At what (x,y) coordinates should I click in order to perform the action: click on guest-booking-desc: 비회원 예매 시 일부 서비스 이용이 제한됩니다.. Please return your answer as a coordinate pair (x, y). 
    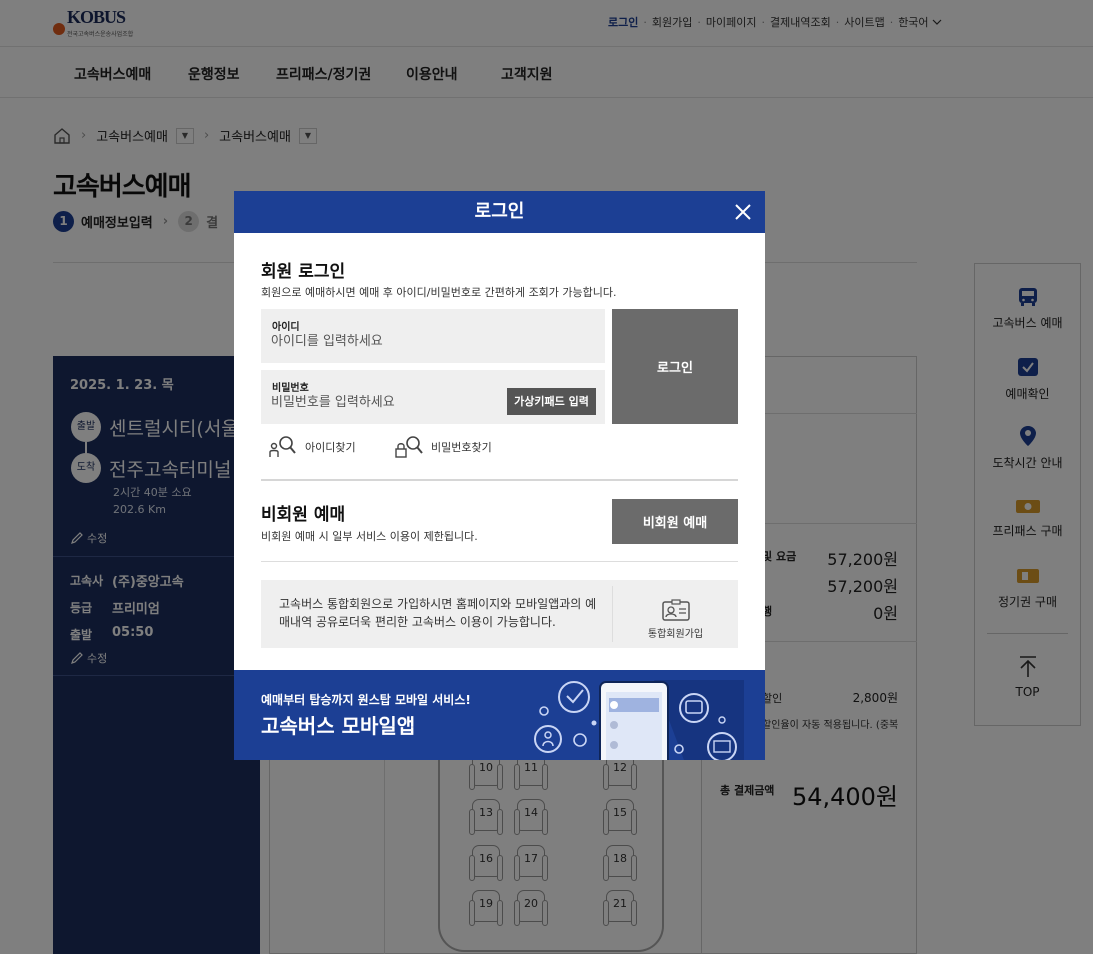
    Looking at the image, I should click on (369, 536).